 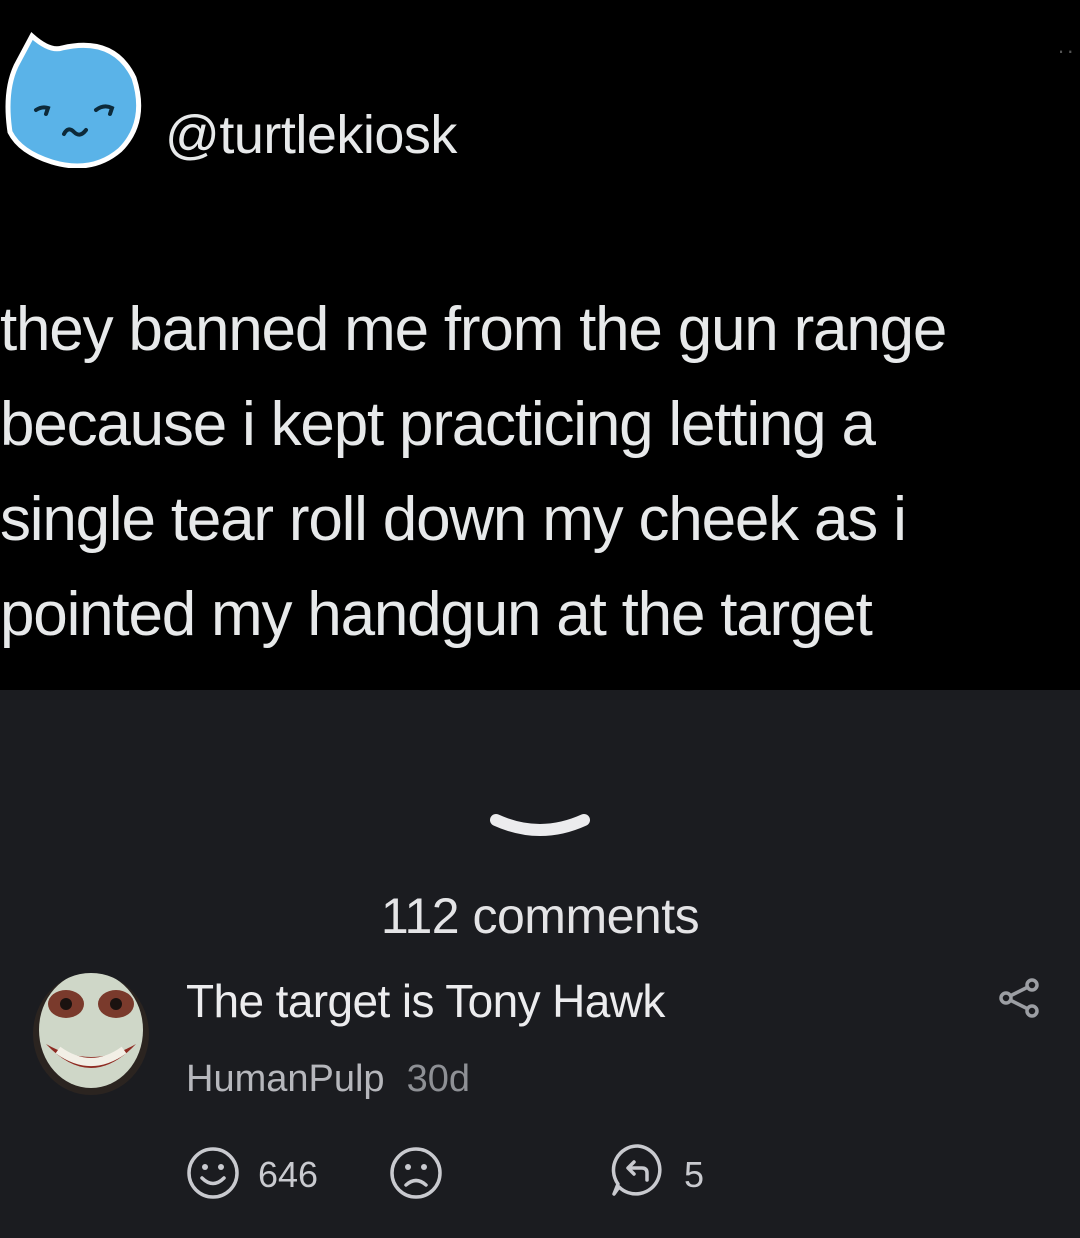 What do you see at coordinates (540, 1175) in the screenshot?
I see `comment-actions: 646 5` at bounding box center [540, 1175].